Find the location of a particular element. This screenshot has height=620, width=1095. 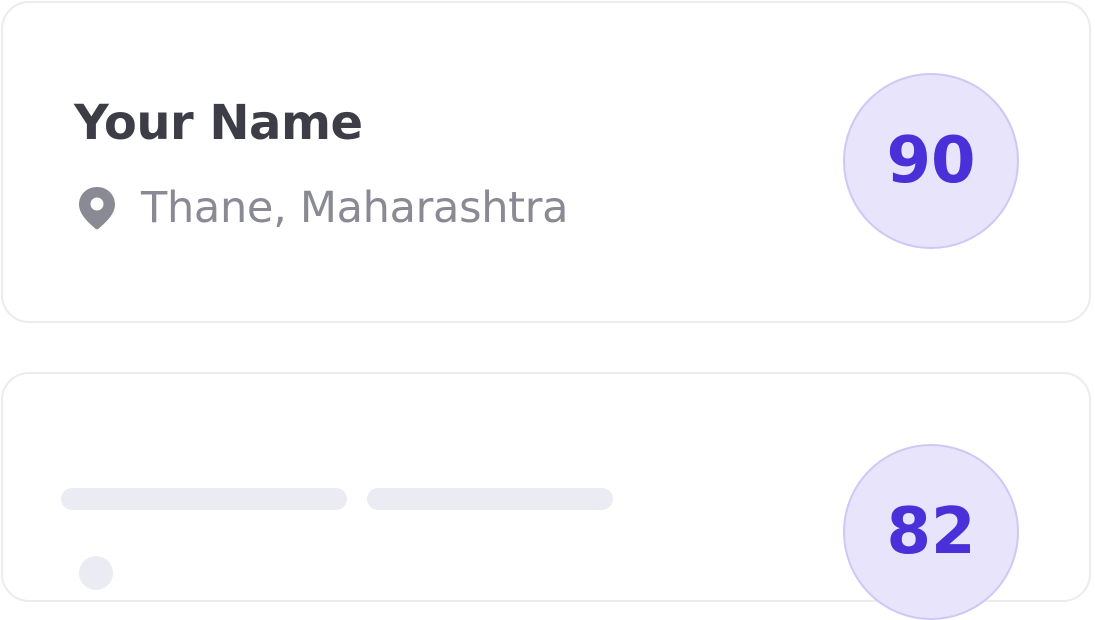

score-badge: 90 is located at coordinates (931, 161).